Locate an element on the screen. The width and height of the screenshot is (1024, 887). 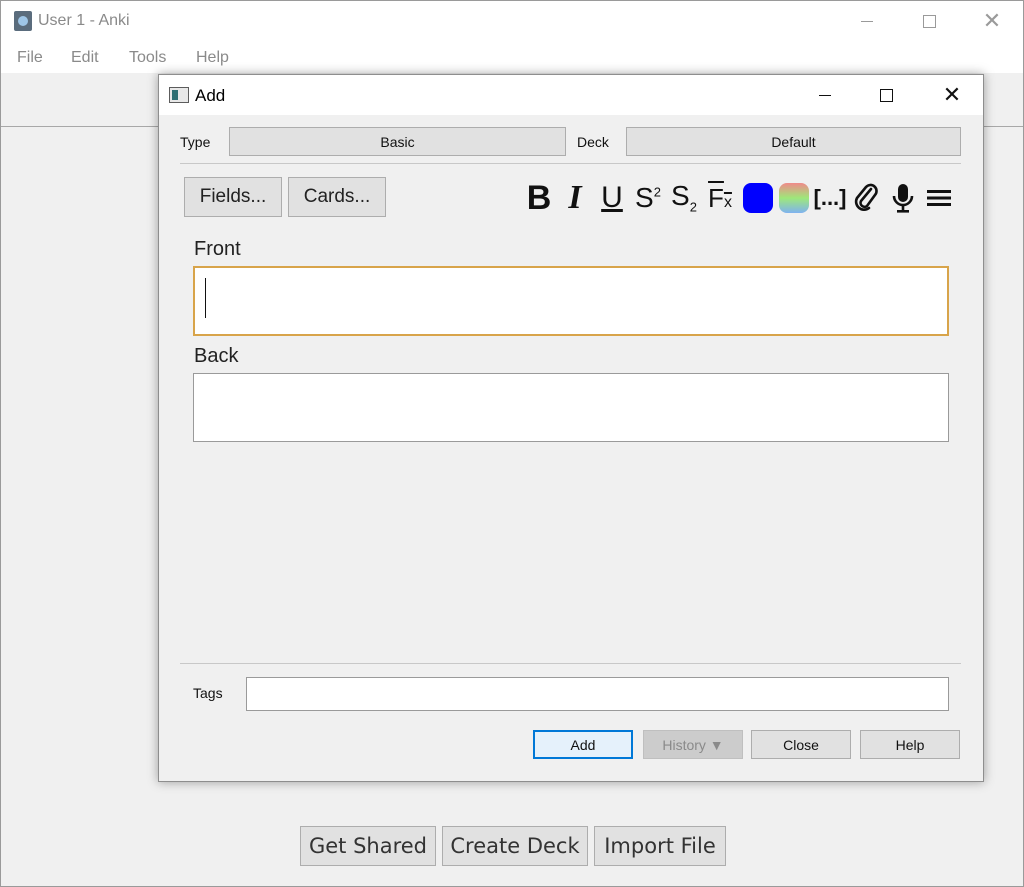
bottom-divider is located at coordinates (570, 663).